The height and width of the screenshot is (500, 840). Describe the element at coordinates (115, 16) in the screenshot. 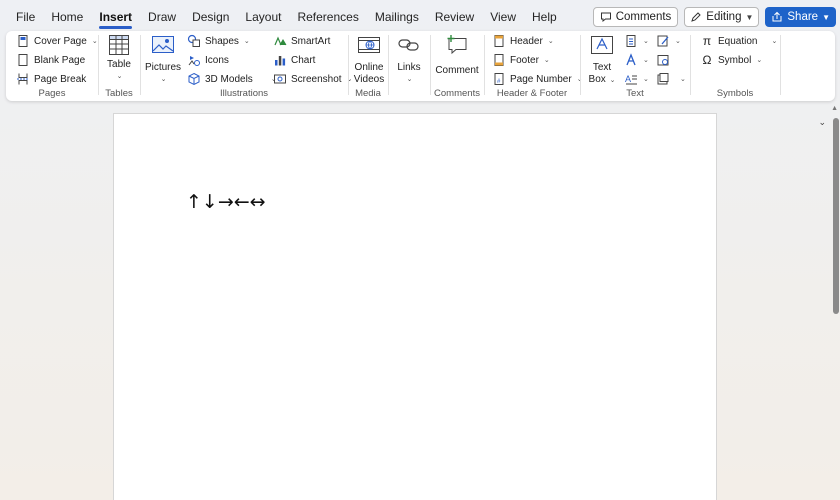

I see `tab-insert: Insert` at that location.